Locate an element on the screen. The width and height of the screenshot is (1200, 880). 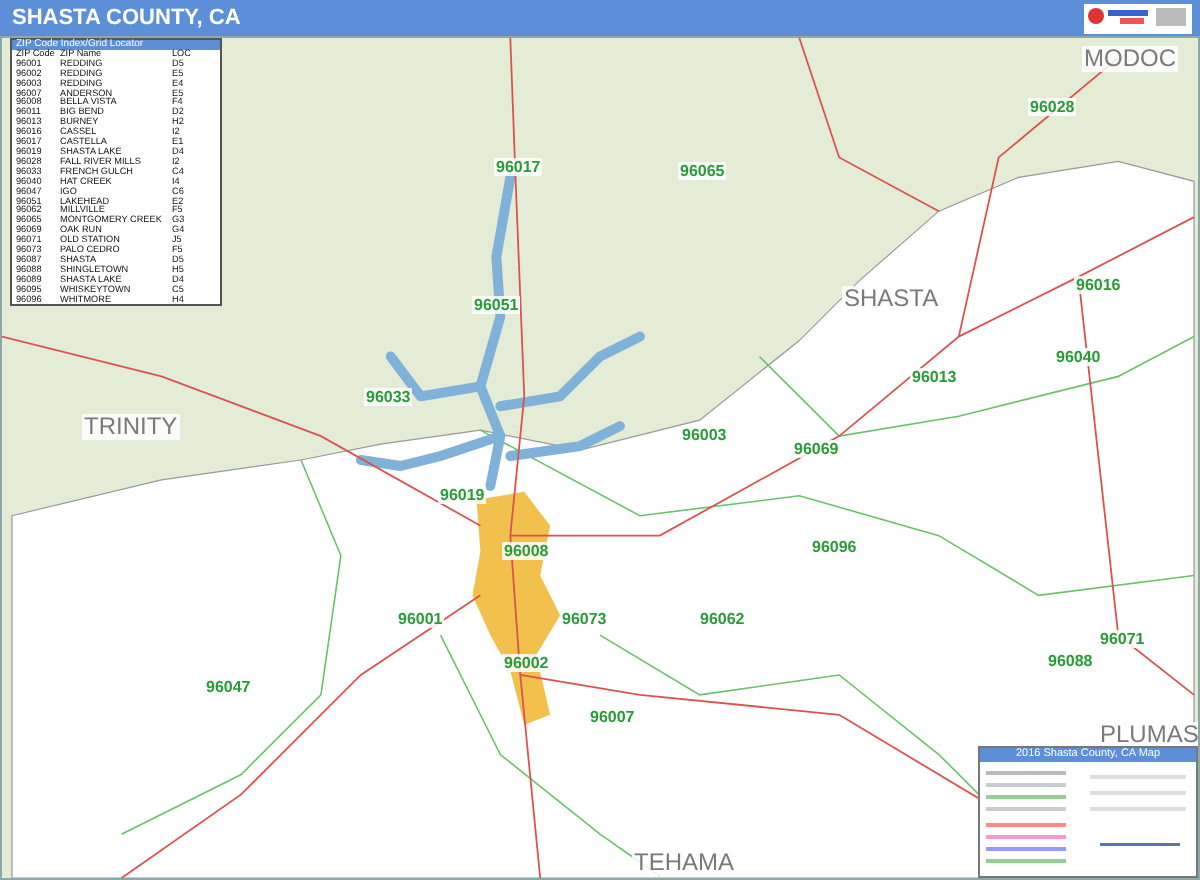
region-label: MODOC is located at coordinates (1130, 59).